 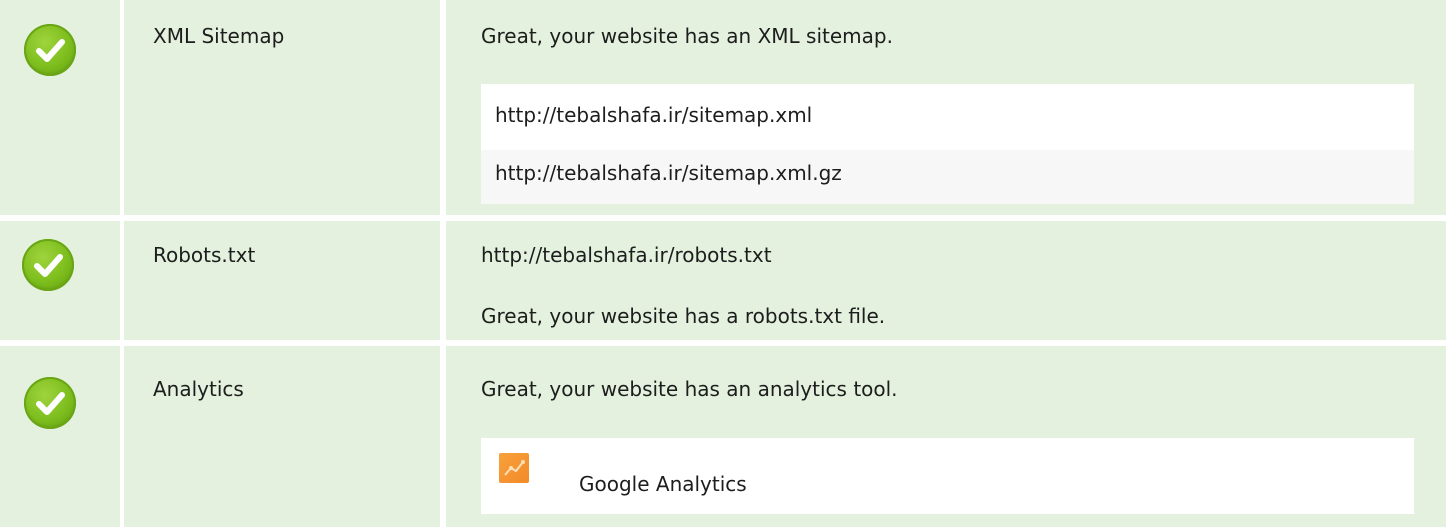 I want to click on row-robots-label-cell, so click(x=282, y=280).